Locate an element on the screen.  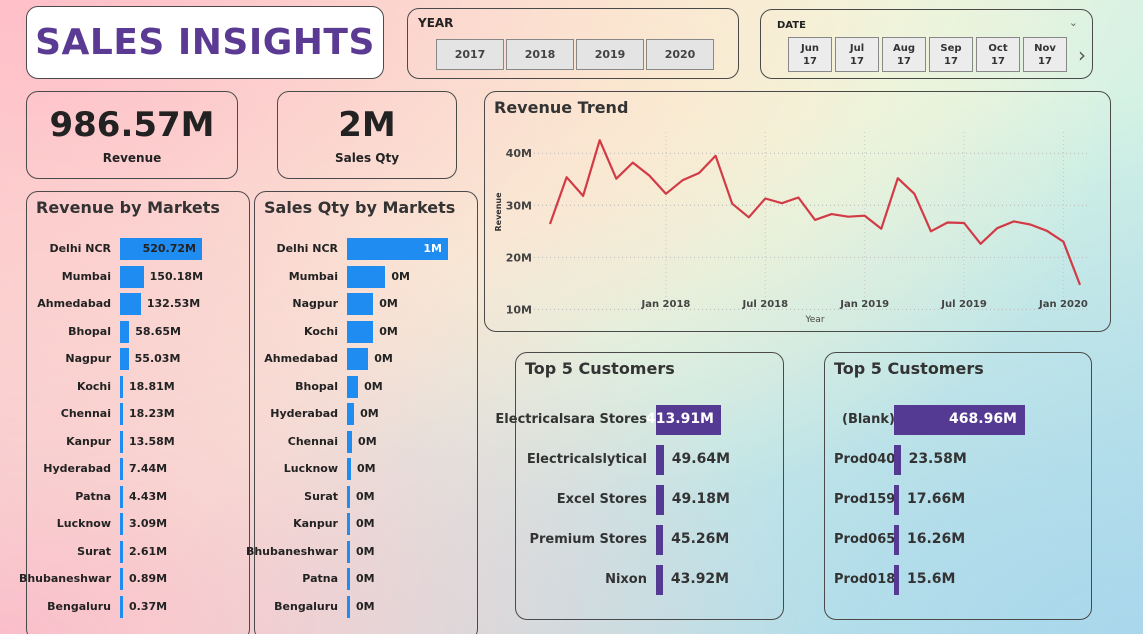
revenue-market-row: Bengaluru 0.37M is located at coordinates (138, 606).